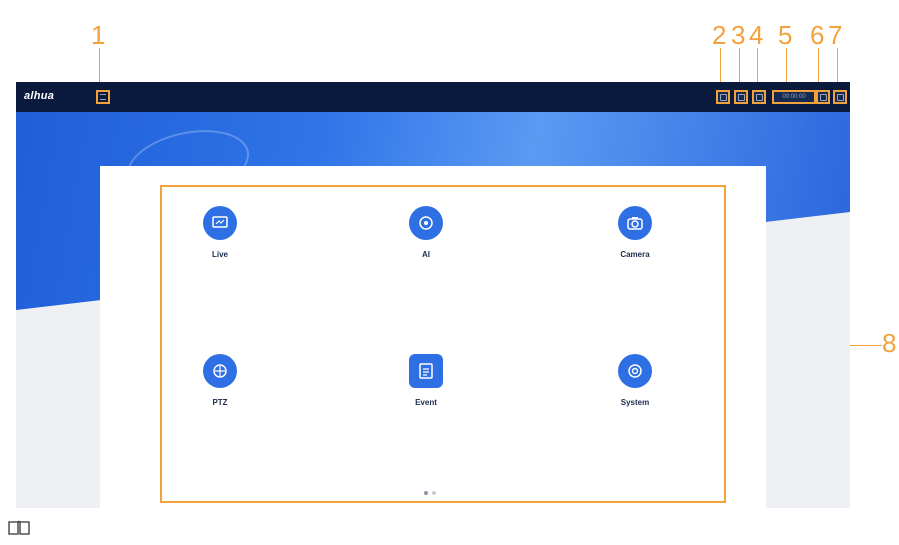 The width and height of the screenshot is (899, 545). I want to click on ptz-icon, so click(220, 371).